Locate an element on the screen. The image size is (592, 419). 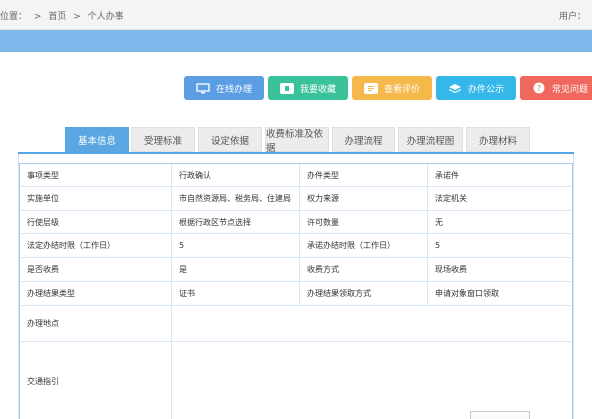
monitor-icon is located at coordinates (203, 88).